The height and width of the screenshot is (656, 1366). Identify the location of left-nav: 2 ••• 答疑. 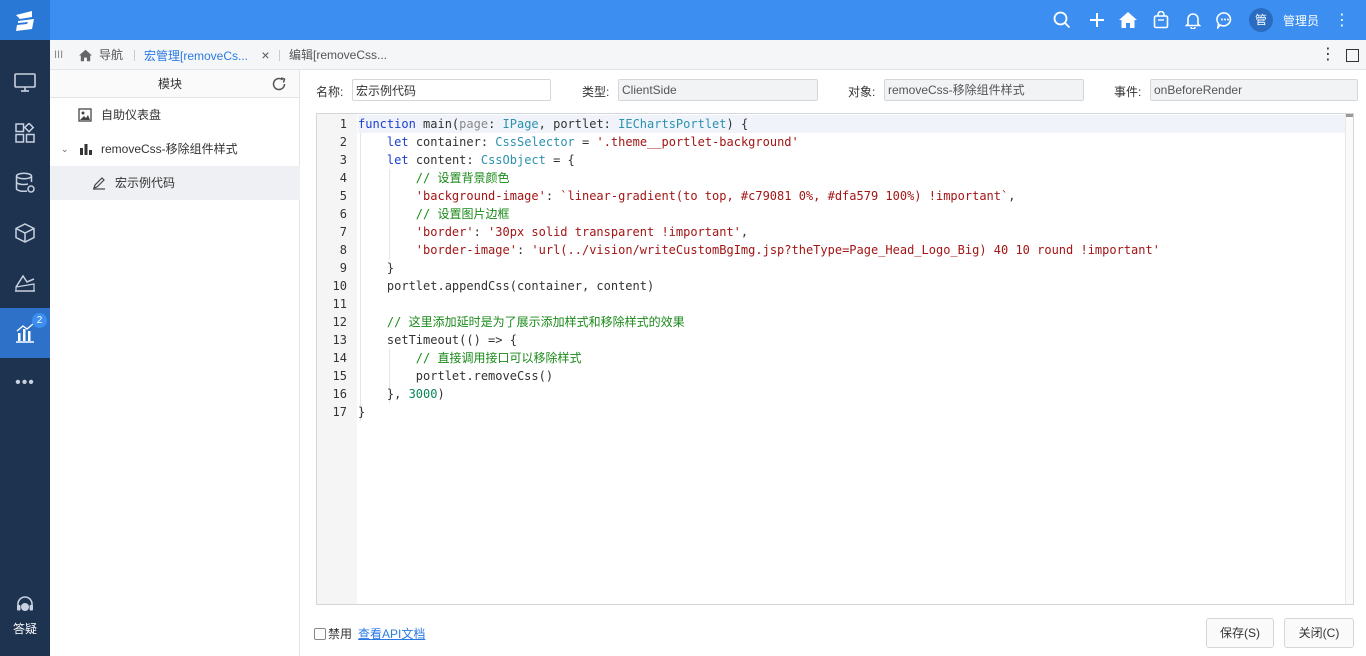
(25, 348).